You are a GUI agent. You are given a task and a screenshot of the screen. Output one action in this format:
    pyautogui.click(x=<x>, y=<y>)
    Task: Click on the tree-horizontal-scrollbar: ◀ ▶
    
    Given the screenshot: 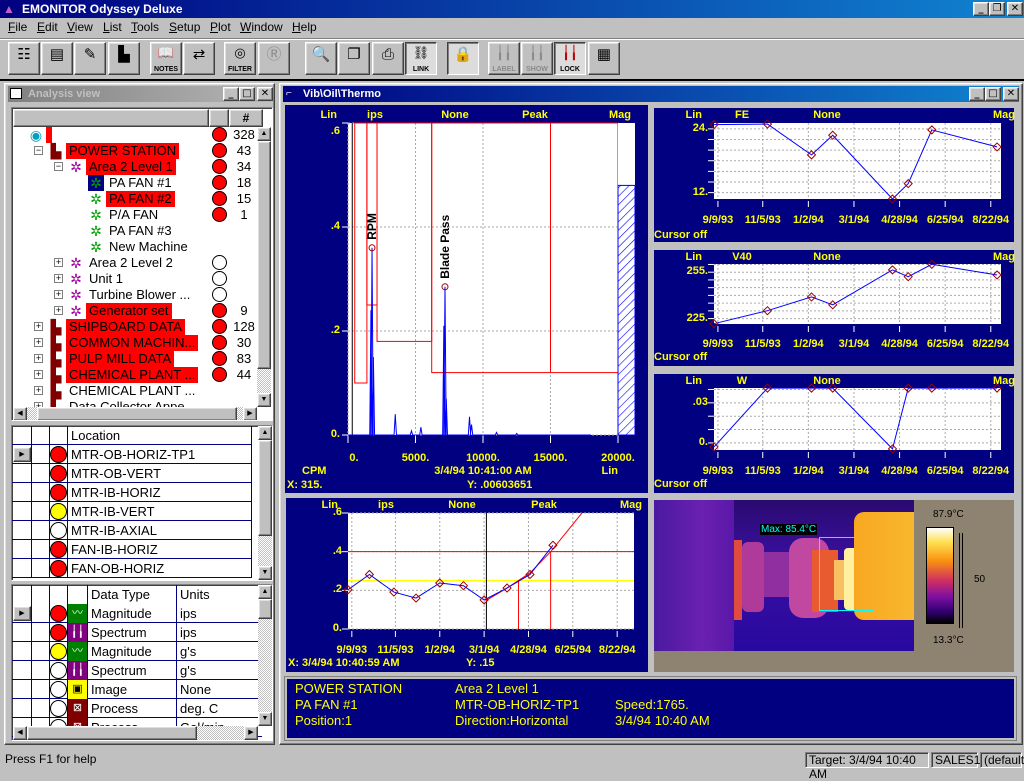 What is the action you would take?
    pyautogui.click(x=135, y=413)
    